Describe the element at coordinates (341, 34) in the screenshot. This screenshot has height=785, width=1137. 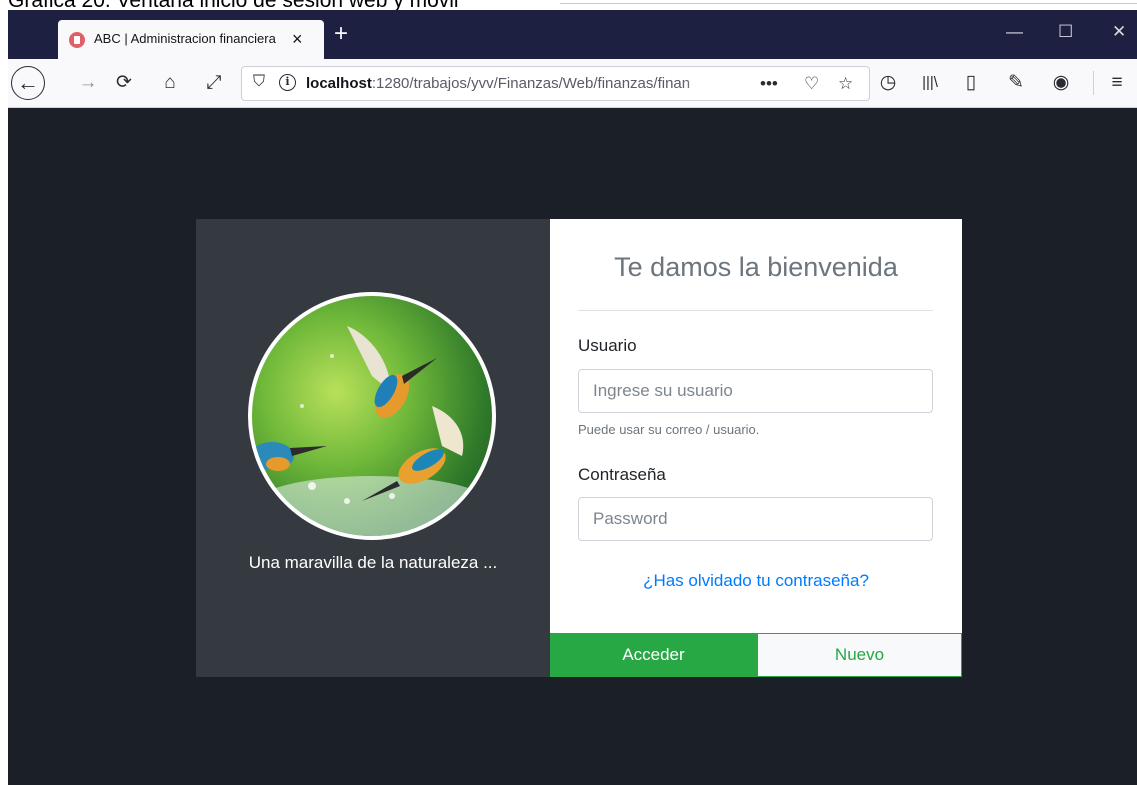
I see `new-tab-icon: +` at that location.